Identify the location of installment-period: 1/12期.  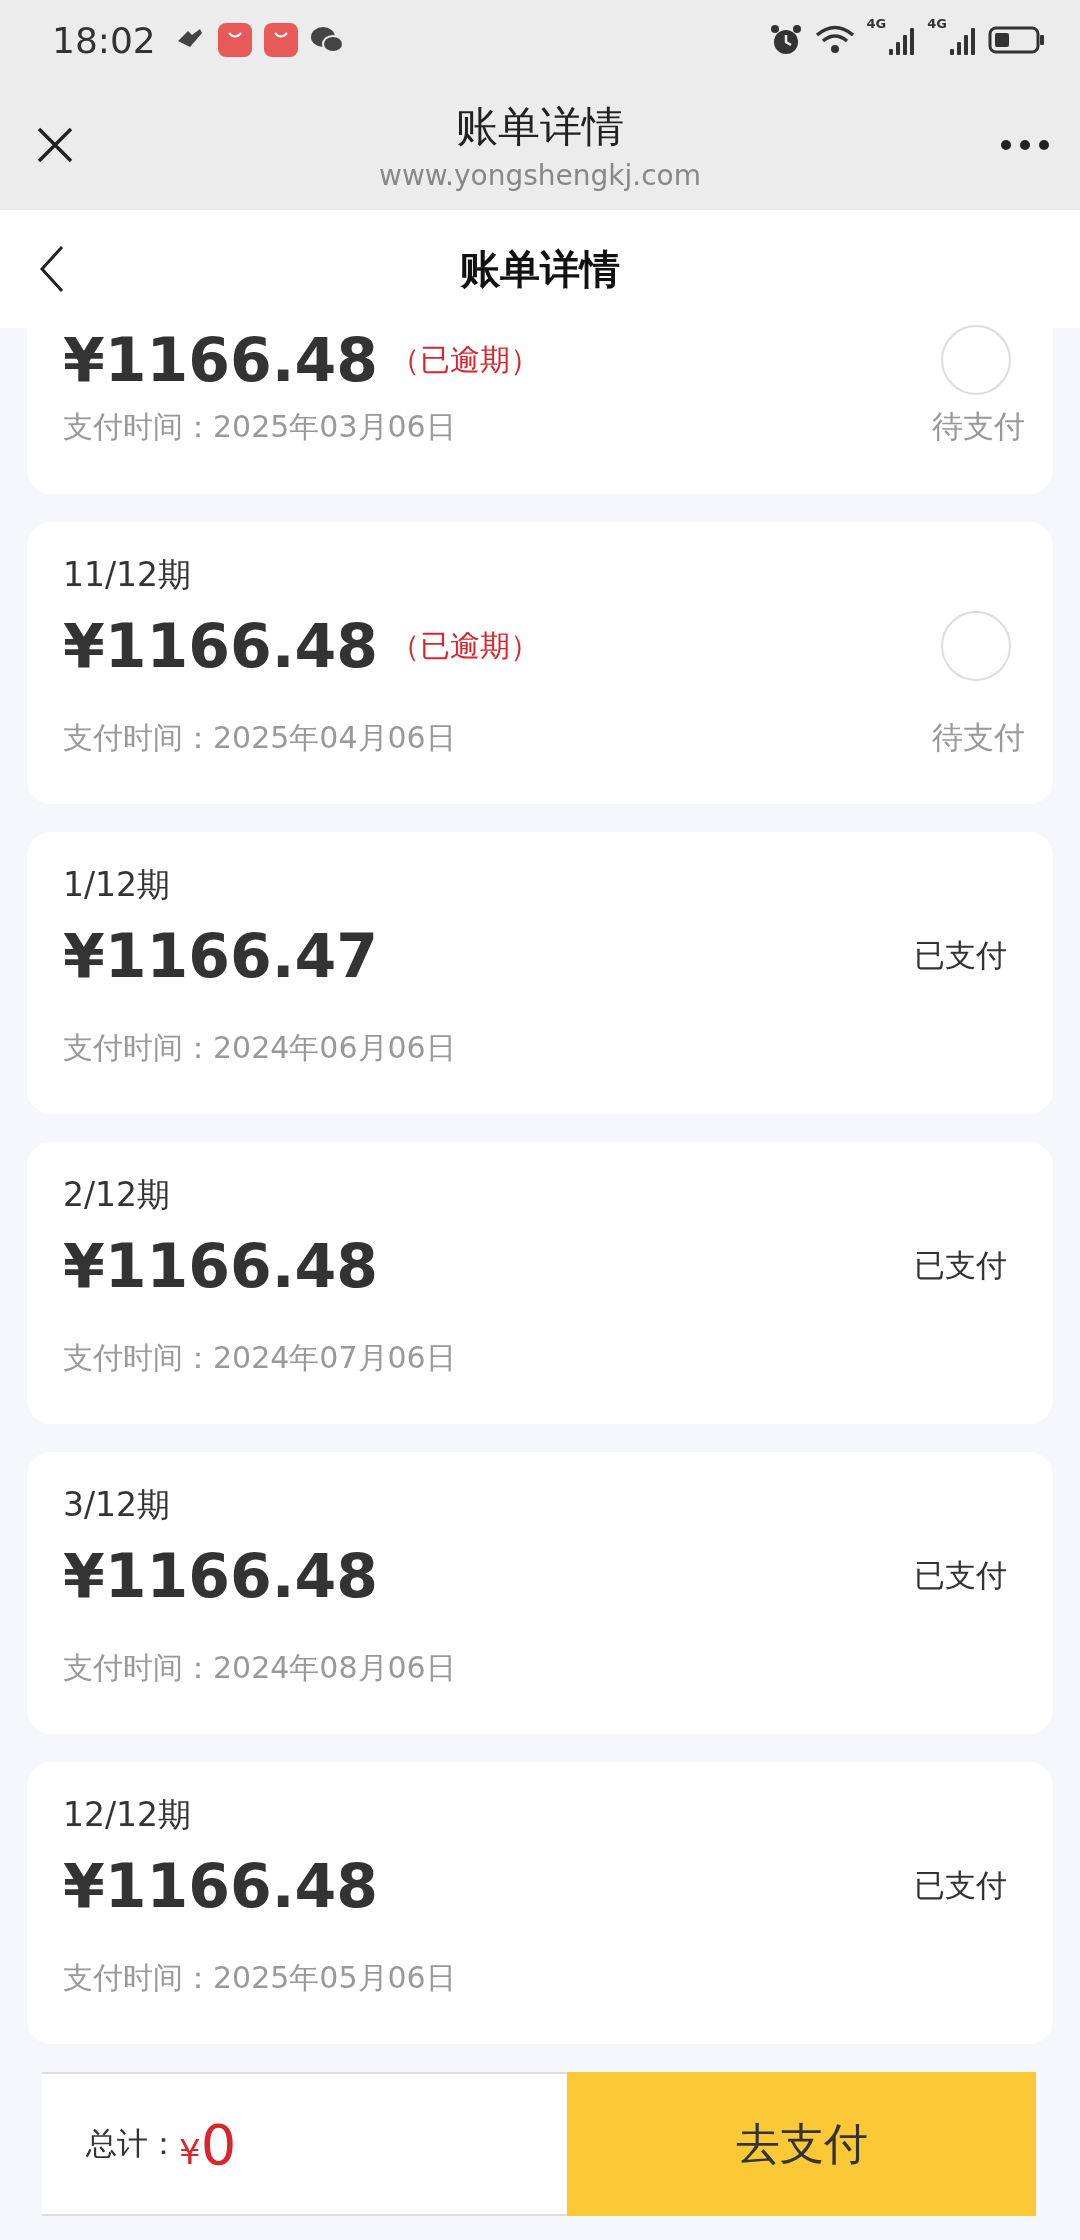
(117, 884).